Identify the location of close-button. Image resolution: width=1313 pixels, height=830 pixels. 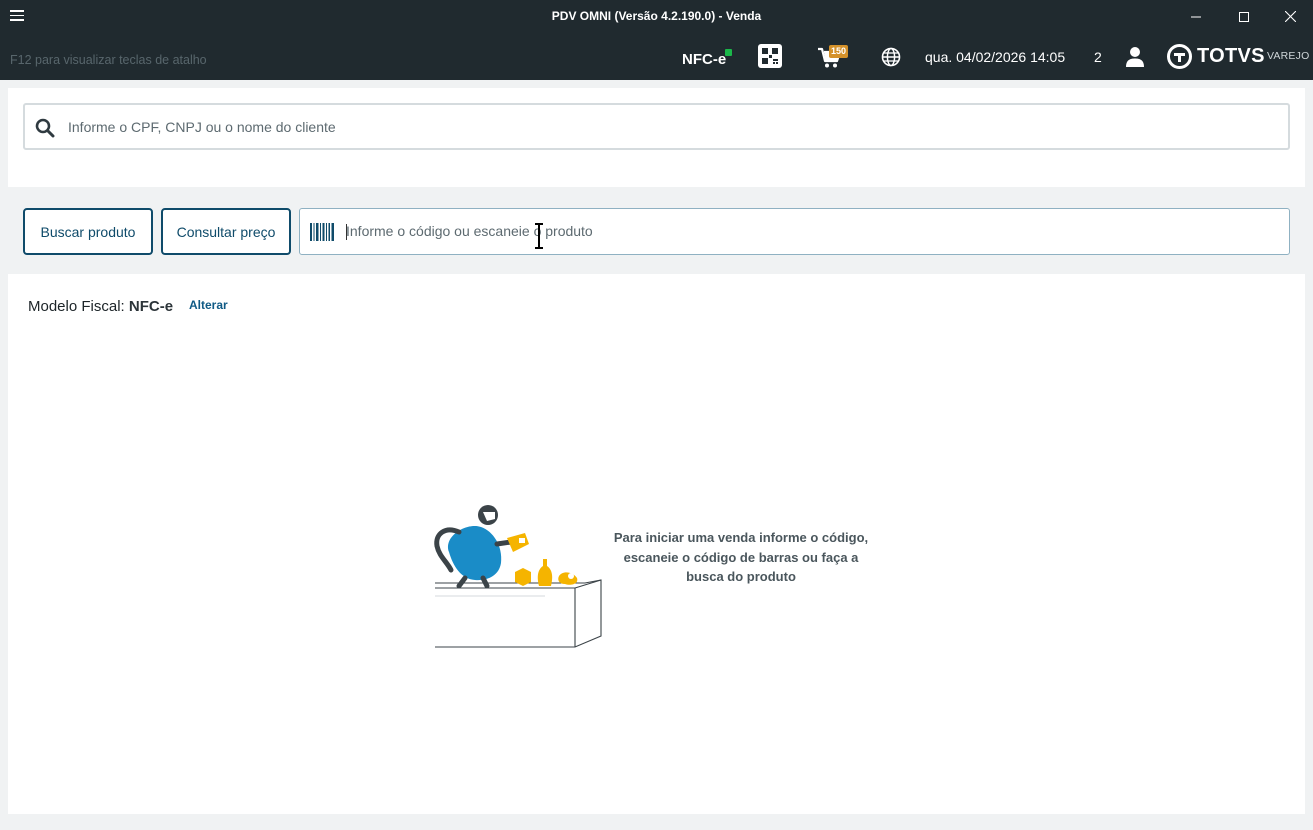
(1290, 16).